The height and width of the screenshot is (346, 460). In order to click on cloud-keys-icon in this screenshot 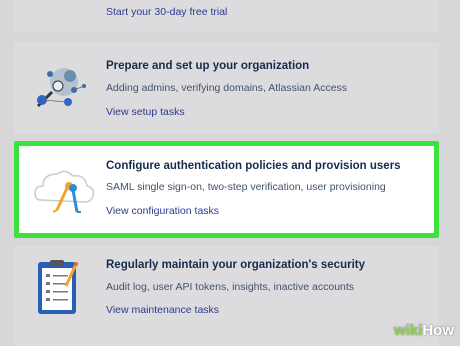, I will do `click(64, 192)`.